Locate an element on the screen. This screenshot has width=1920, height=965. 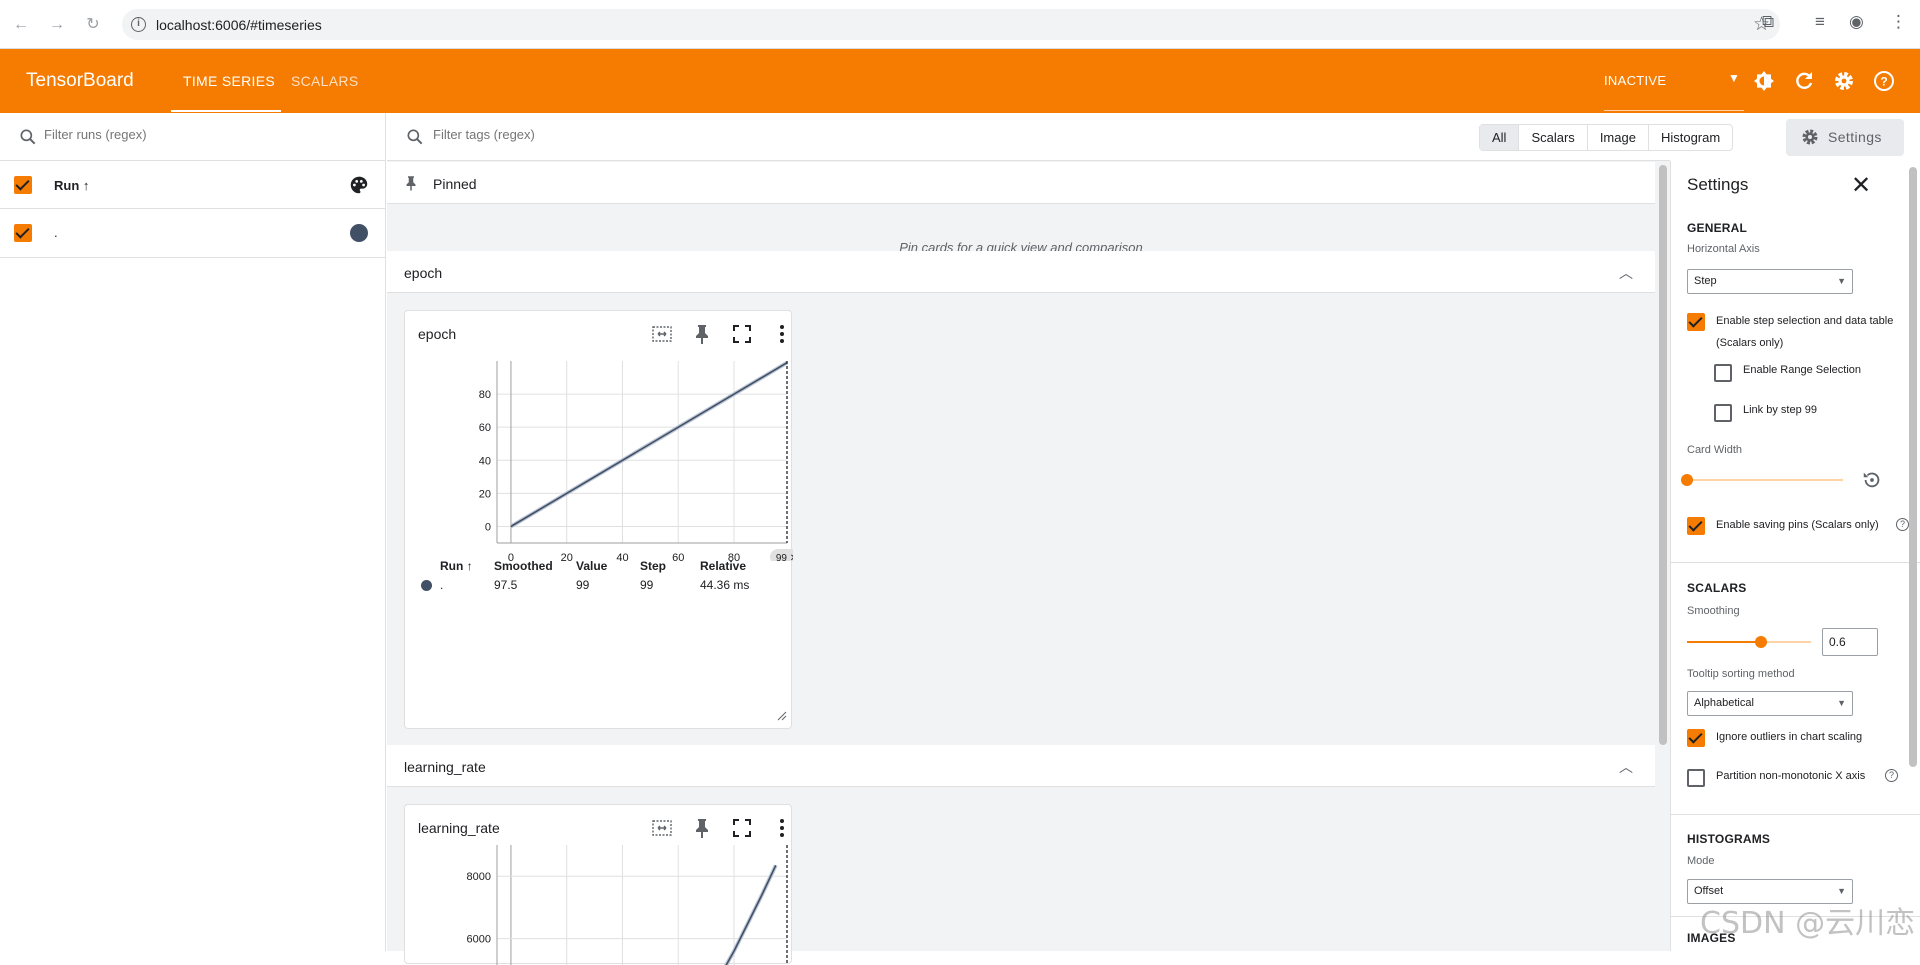
filter-histogram-button: Histogram is located at coordinates (1690, 137).